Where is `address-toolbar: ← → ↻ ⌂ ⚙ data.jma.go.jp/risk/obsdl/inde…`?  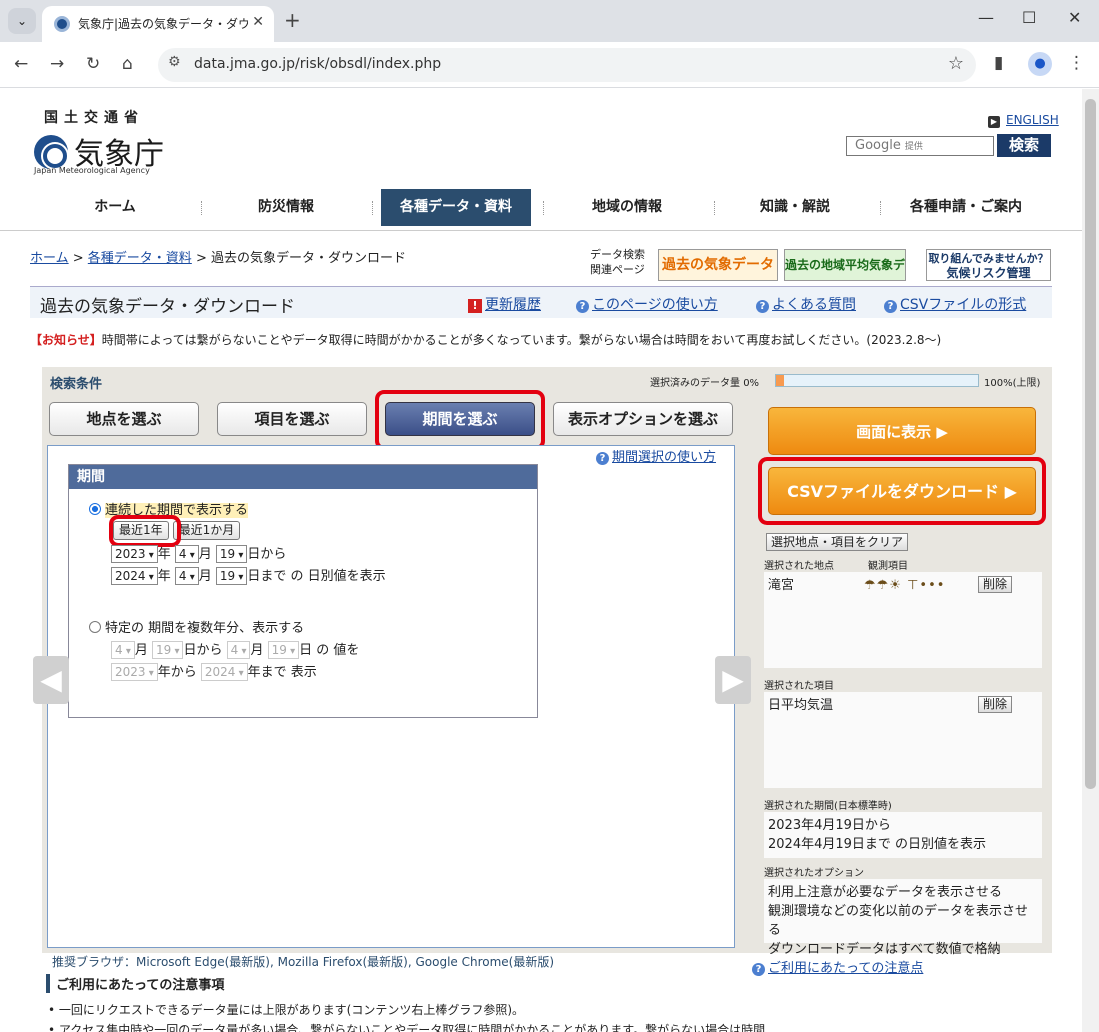 address-toolbar: ← → ↻ ⌂ ⚙ data.jma.go.jp/risk/obsdl/inde… is located at coordinates (549, 65).